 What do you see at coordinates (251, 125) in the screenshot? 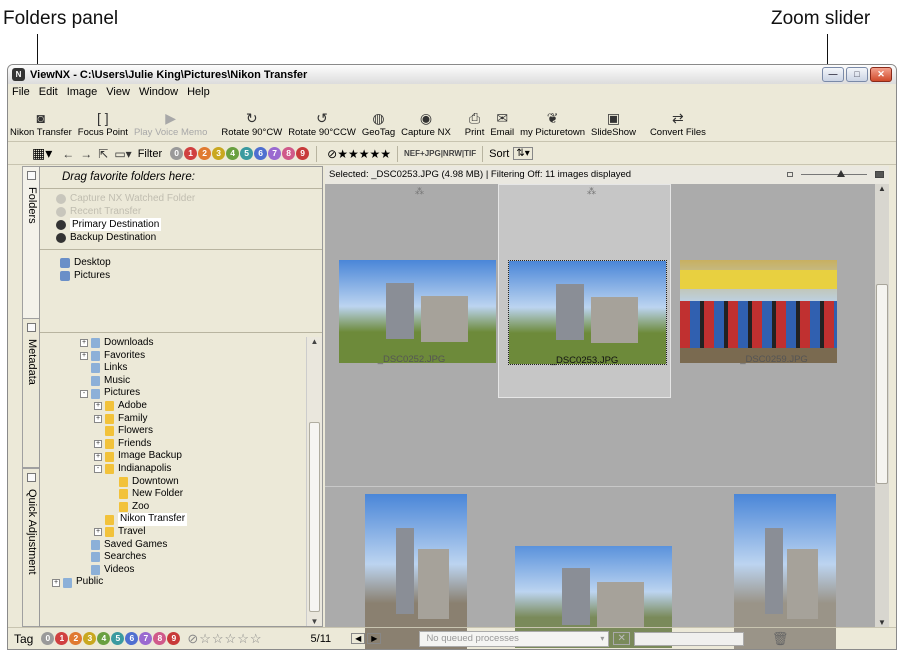
I see `toolbar-button-rotate-90-cw: ↻ Rotate 90°CW` at bounding box center [251, 125].